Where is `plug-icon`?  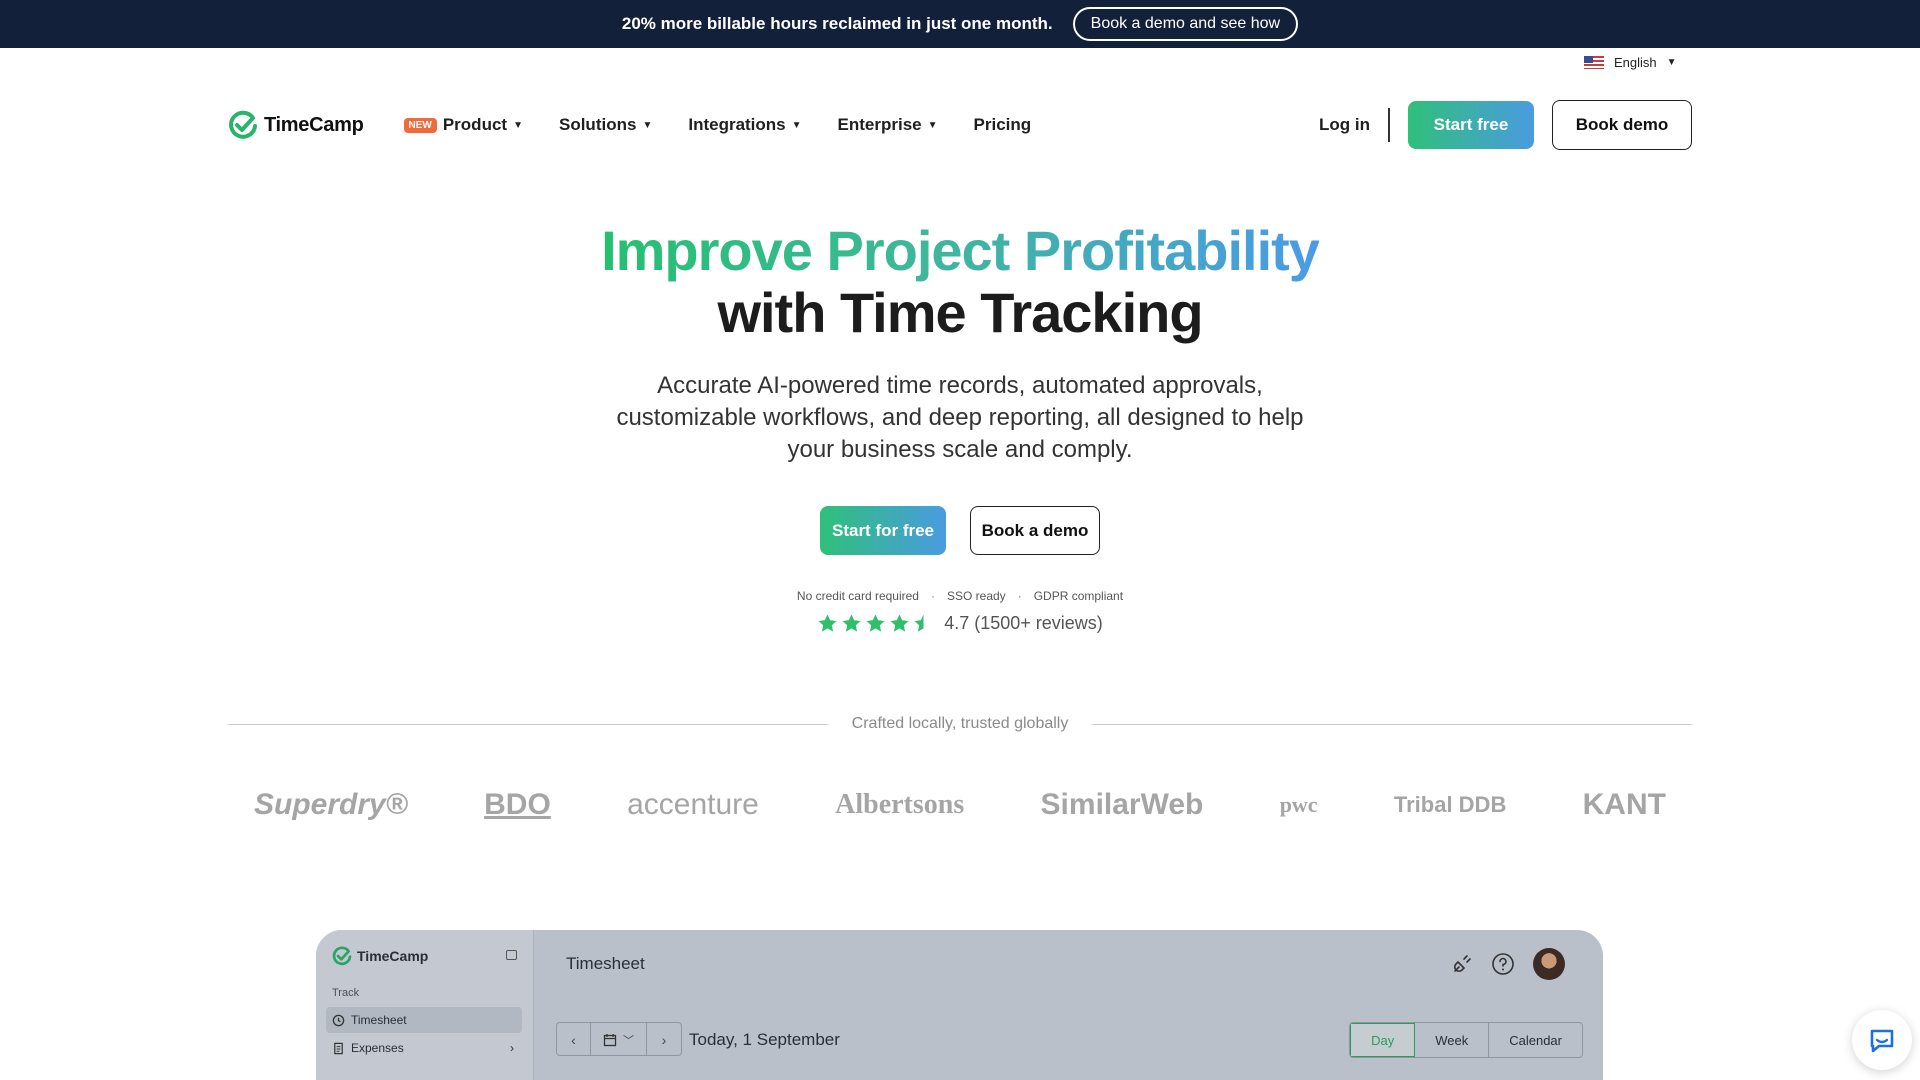 plug-icon is located at coordinates (1462, 964).